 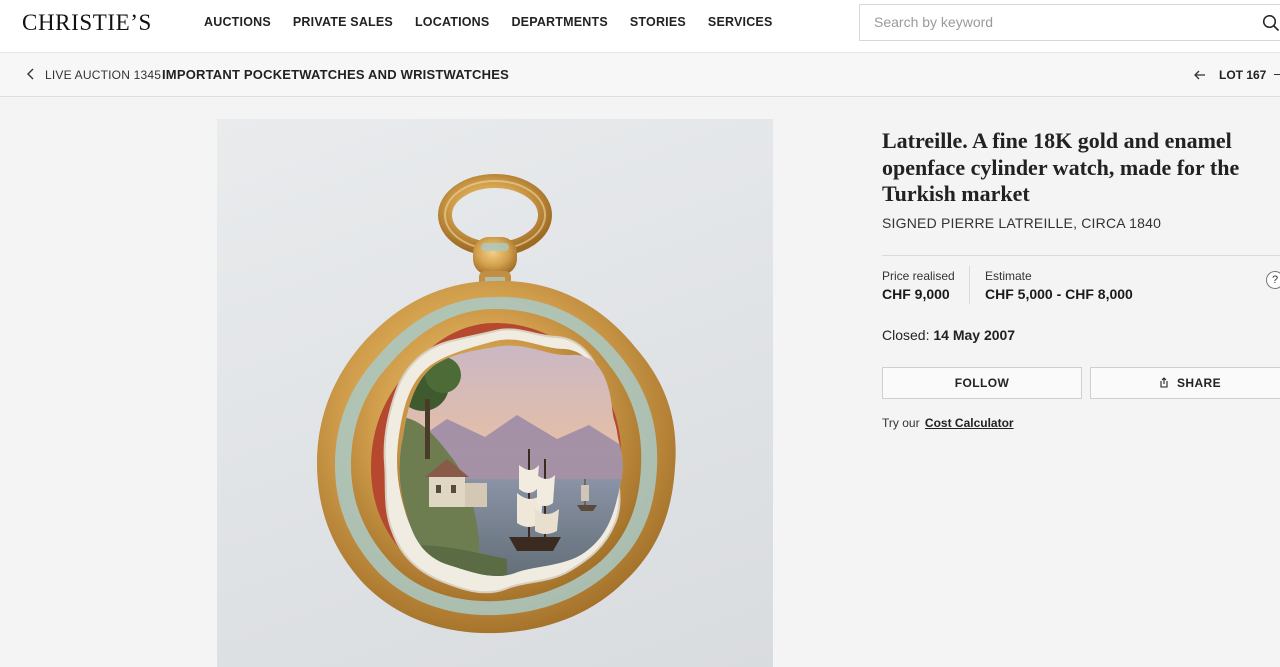 I want to click on nav-services: SERVICES, so click(x=740, y=22).